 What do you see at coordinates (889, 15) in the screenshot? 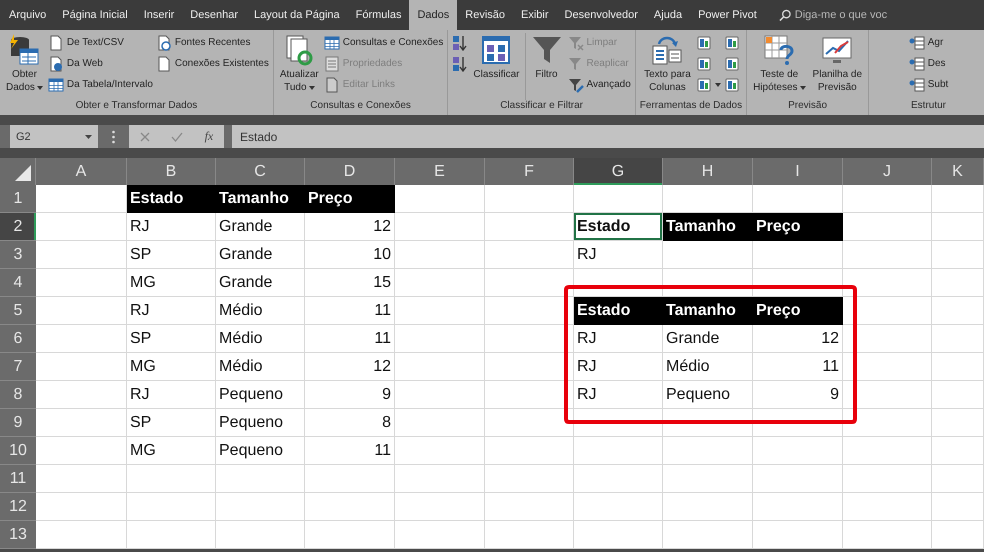
I see `search-field: Diga-me o que voc` at bounding box center [889, 15].